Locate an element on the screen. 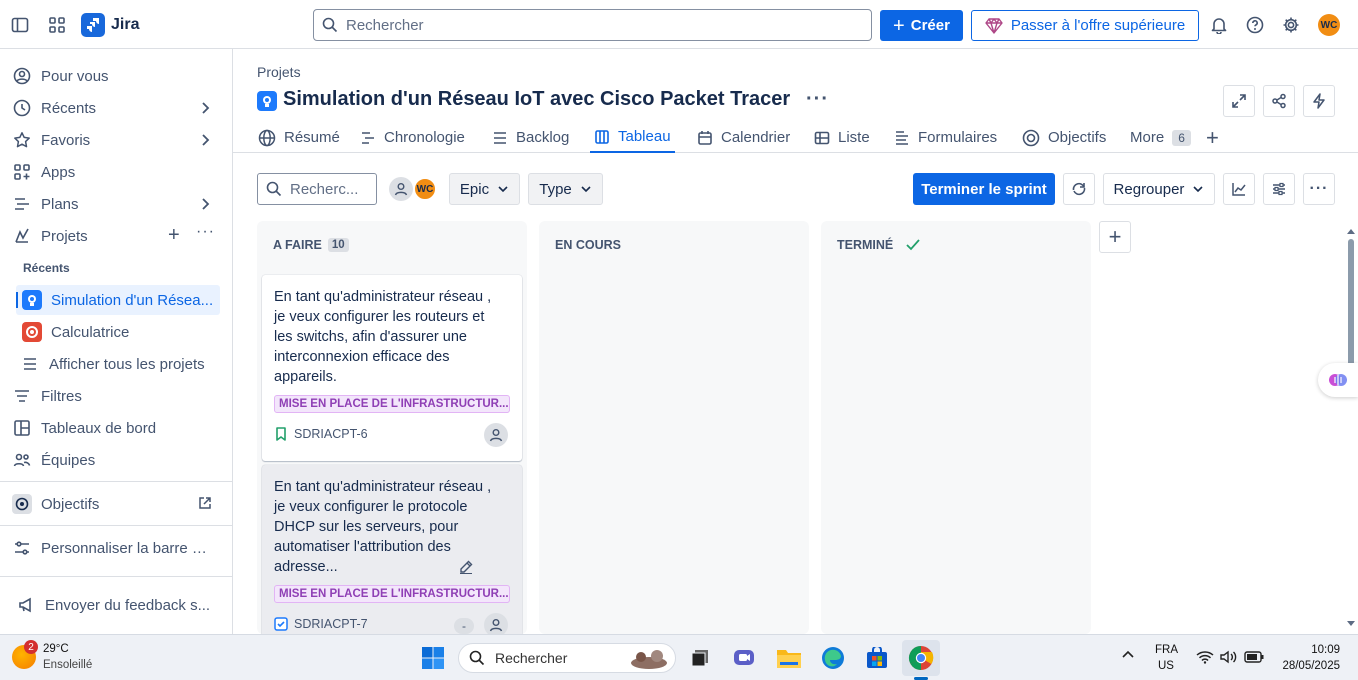 The image size is (1358, 680). teams-meet-icon is located at coordinates (744, 658).